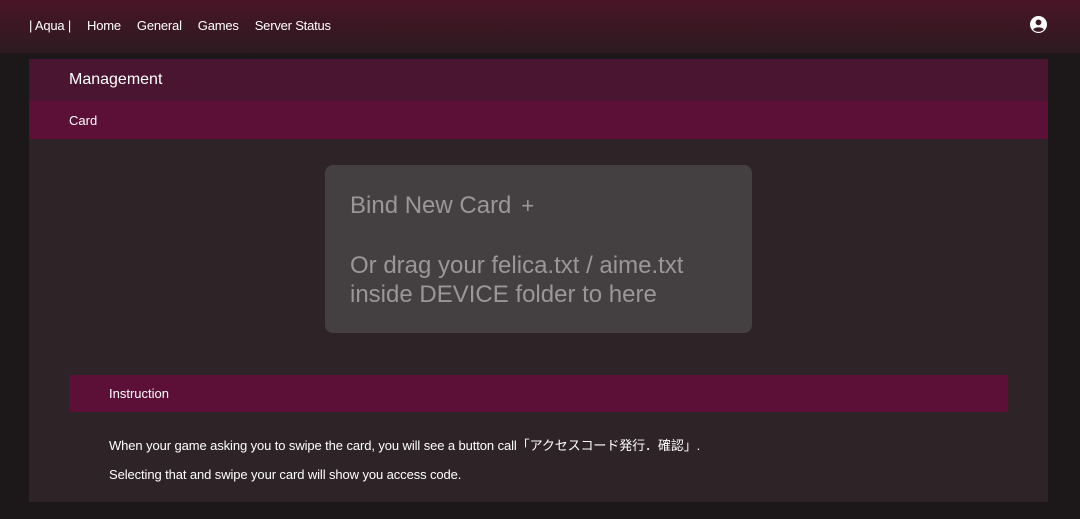 The height and width of the screenshot is (519, 1080). I want to click on nav-link-games: Games, so click(218, 25).